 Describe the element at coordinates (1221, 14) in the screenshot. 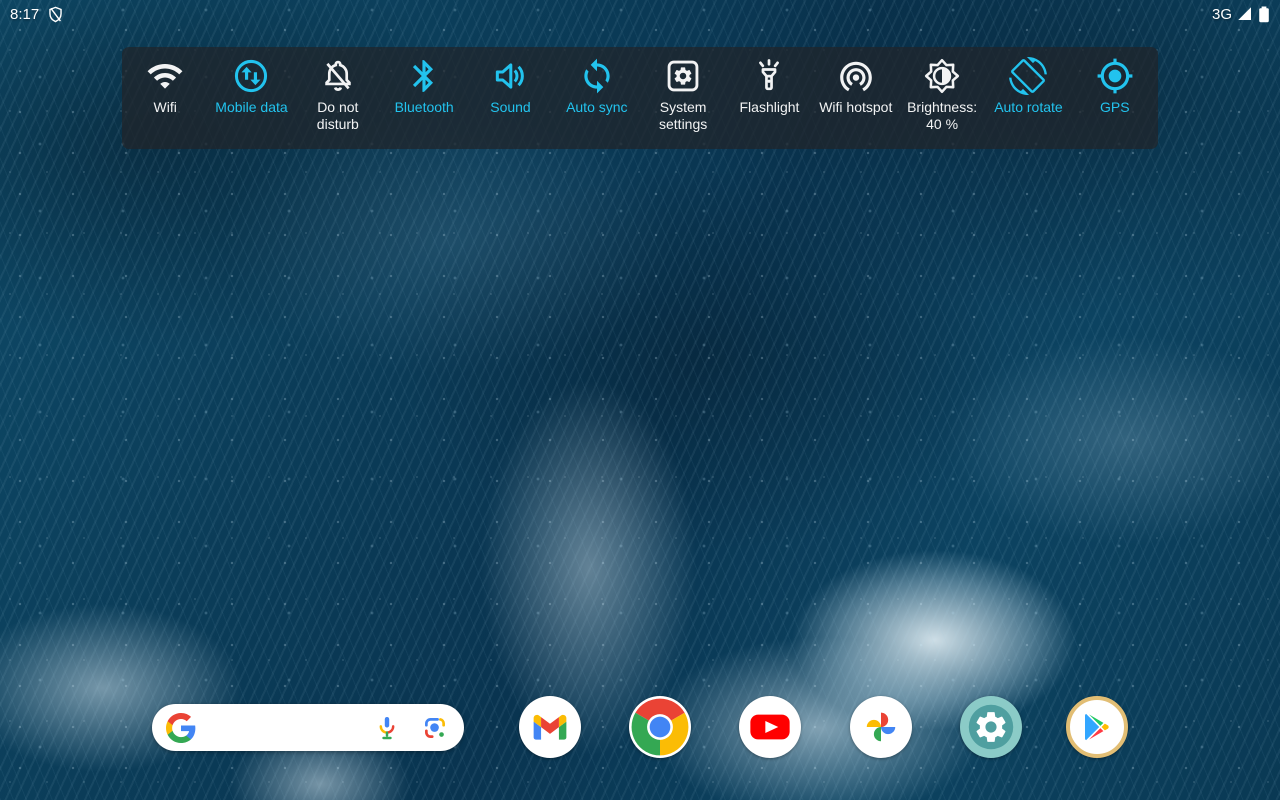

I see `network-type: 3G` at that location.